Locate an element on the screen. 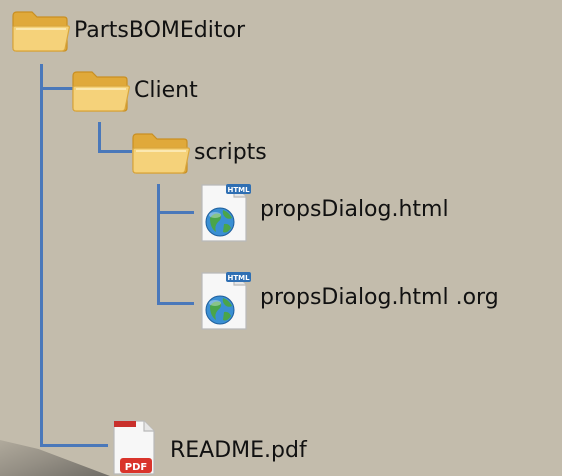  tree-line-root-vertical is located at coordinates (41, 255).